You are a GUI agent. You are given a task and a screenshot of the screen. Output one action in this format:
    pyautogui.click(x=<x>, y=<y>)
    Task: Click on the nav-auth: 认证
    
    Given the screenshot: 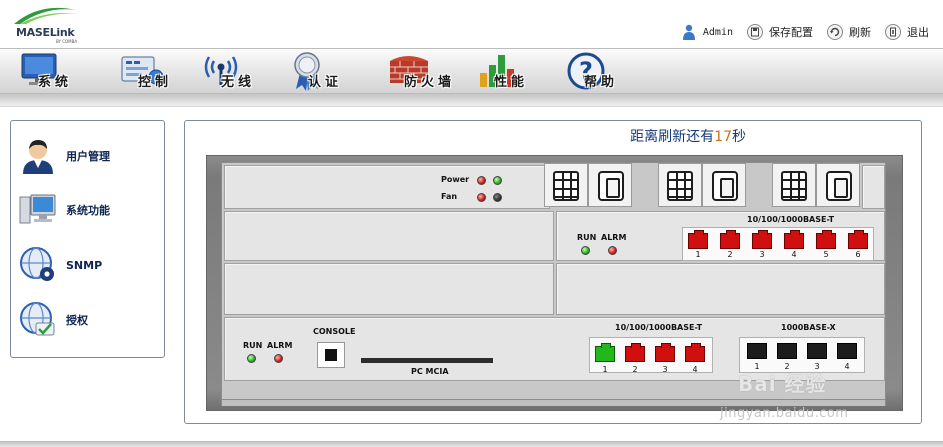 What is the action you would take?
    pyautogui.click(x=328, y=72)
    